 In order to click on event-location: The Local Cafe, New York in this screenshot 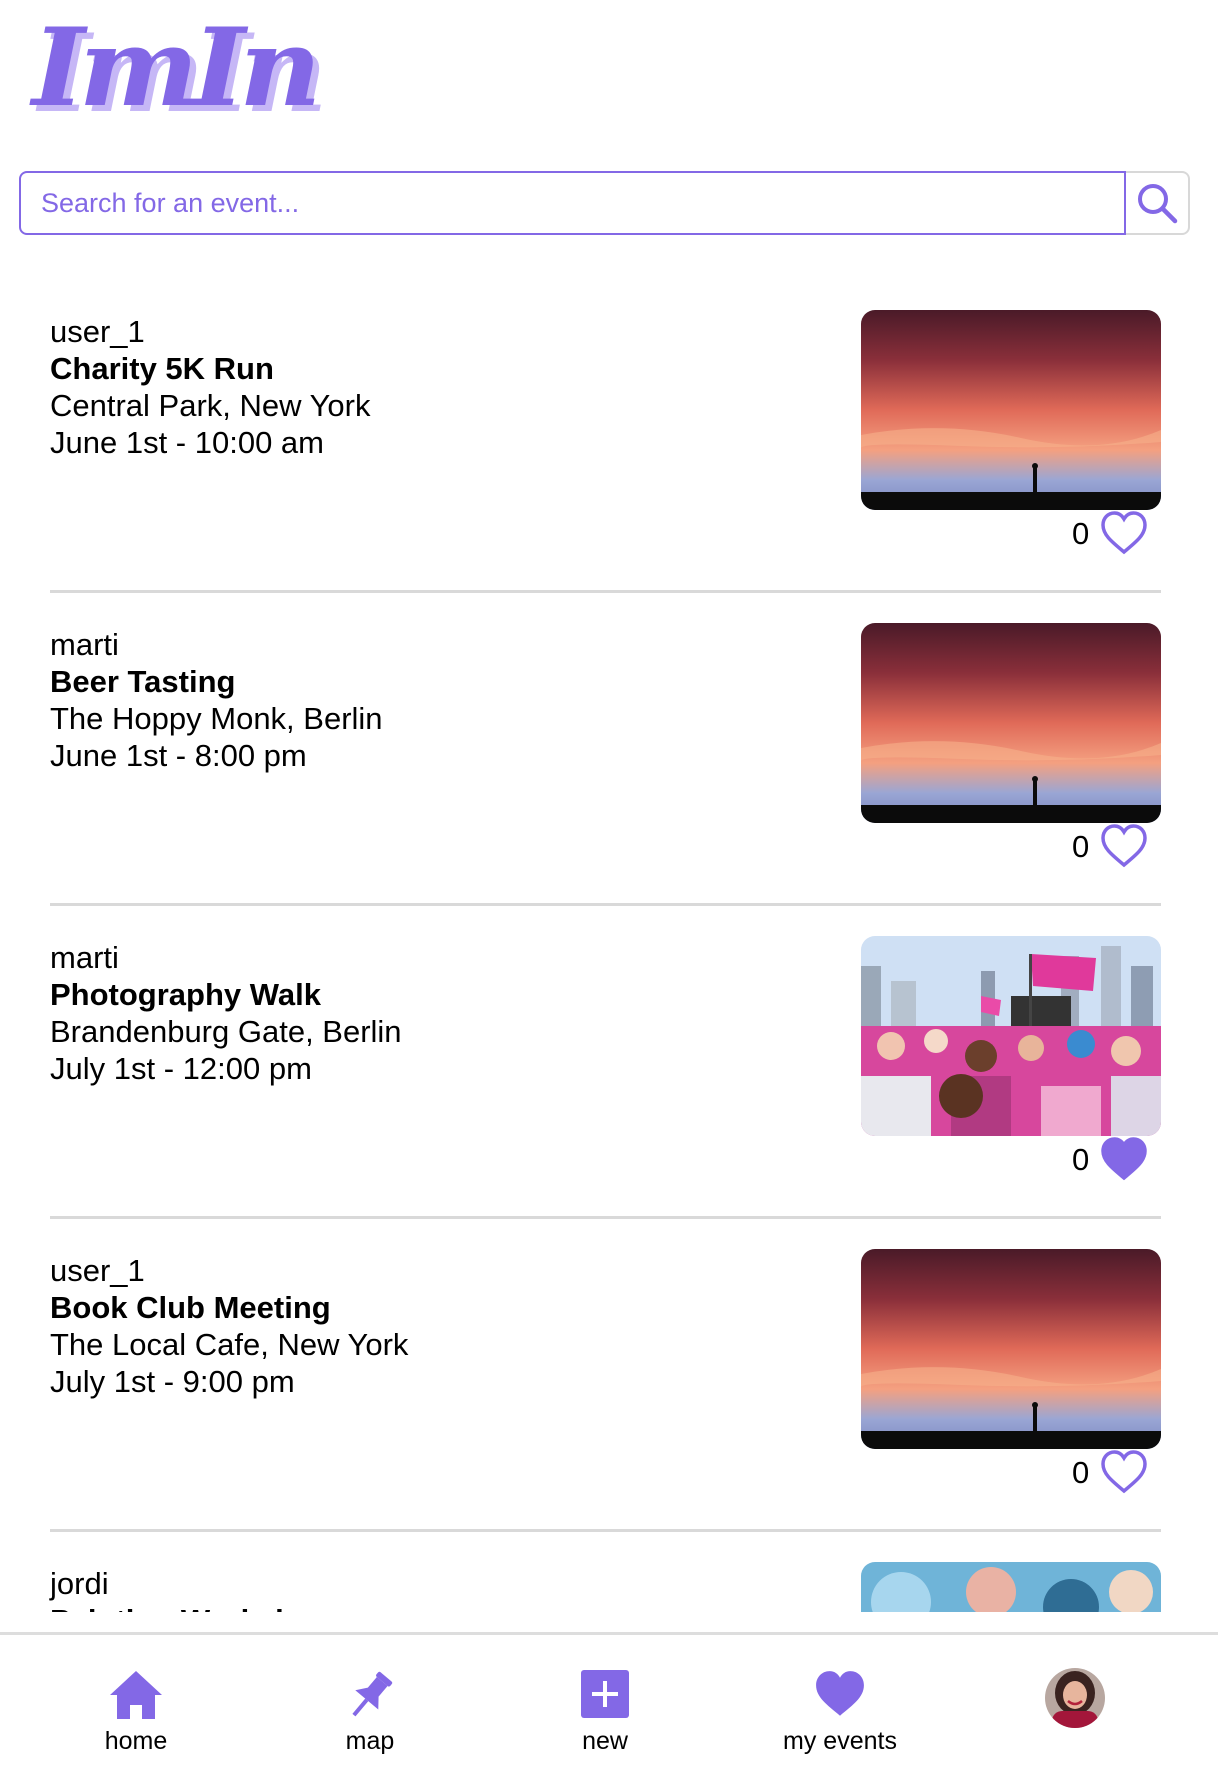, I will do `click(229, 1344)`.